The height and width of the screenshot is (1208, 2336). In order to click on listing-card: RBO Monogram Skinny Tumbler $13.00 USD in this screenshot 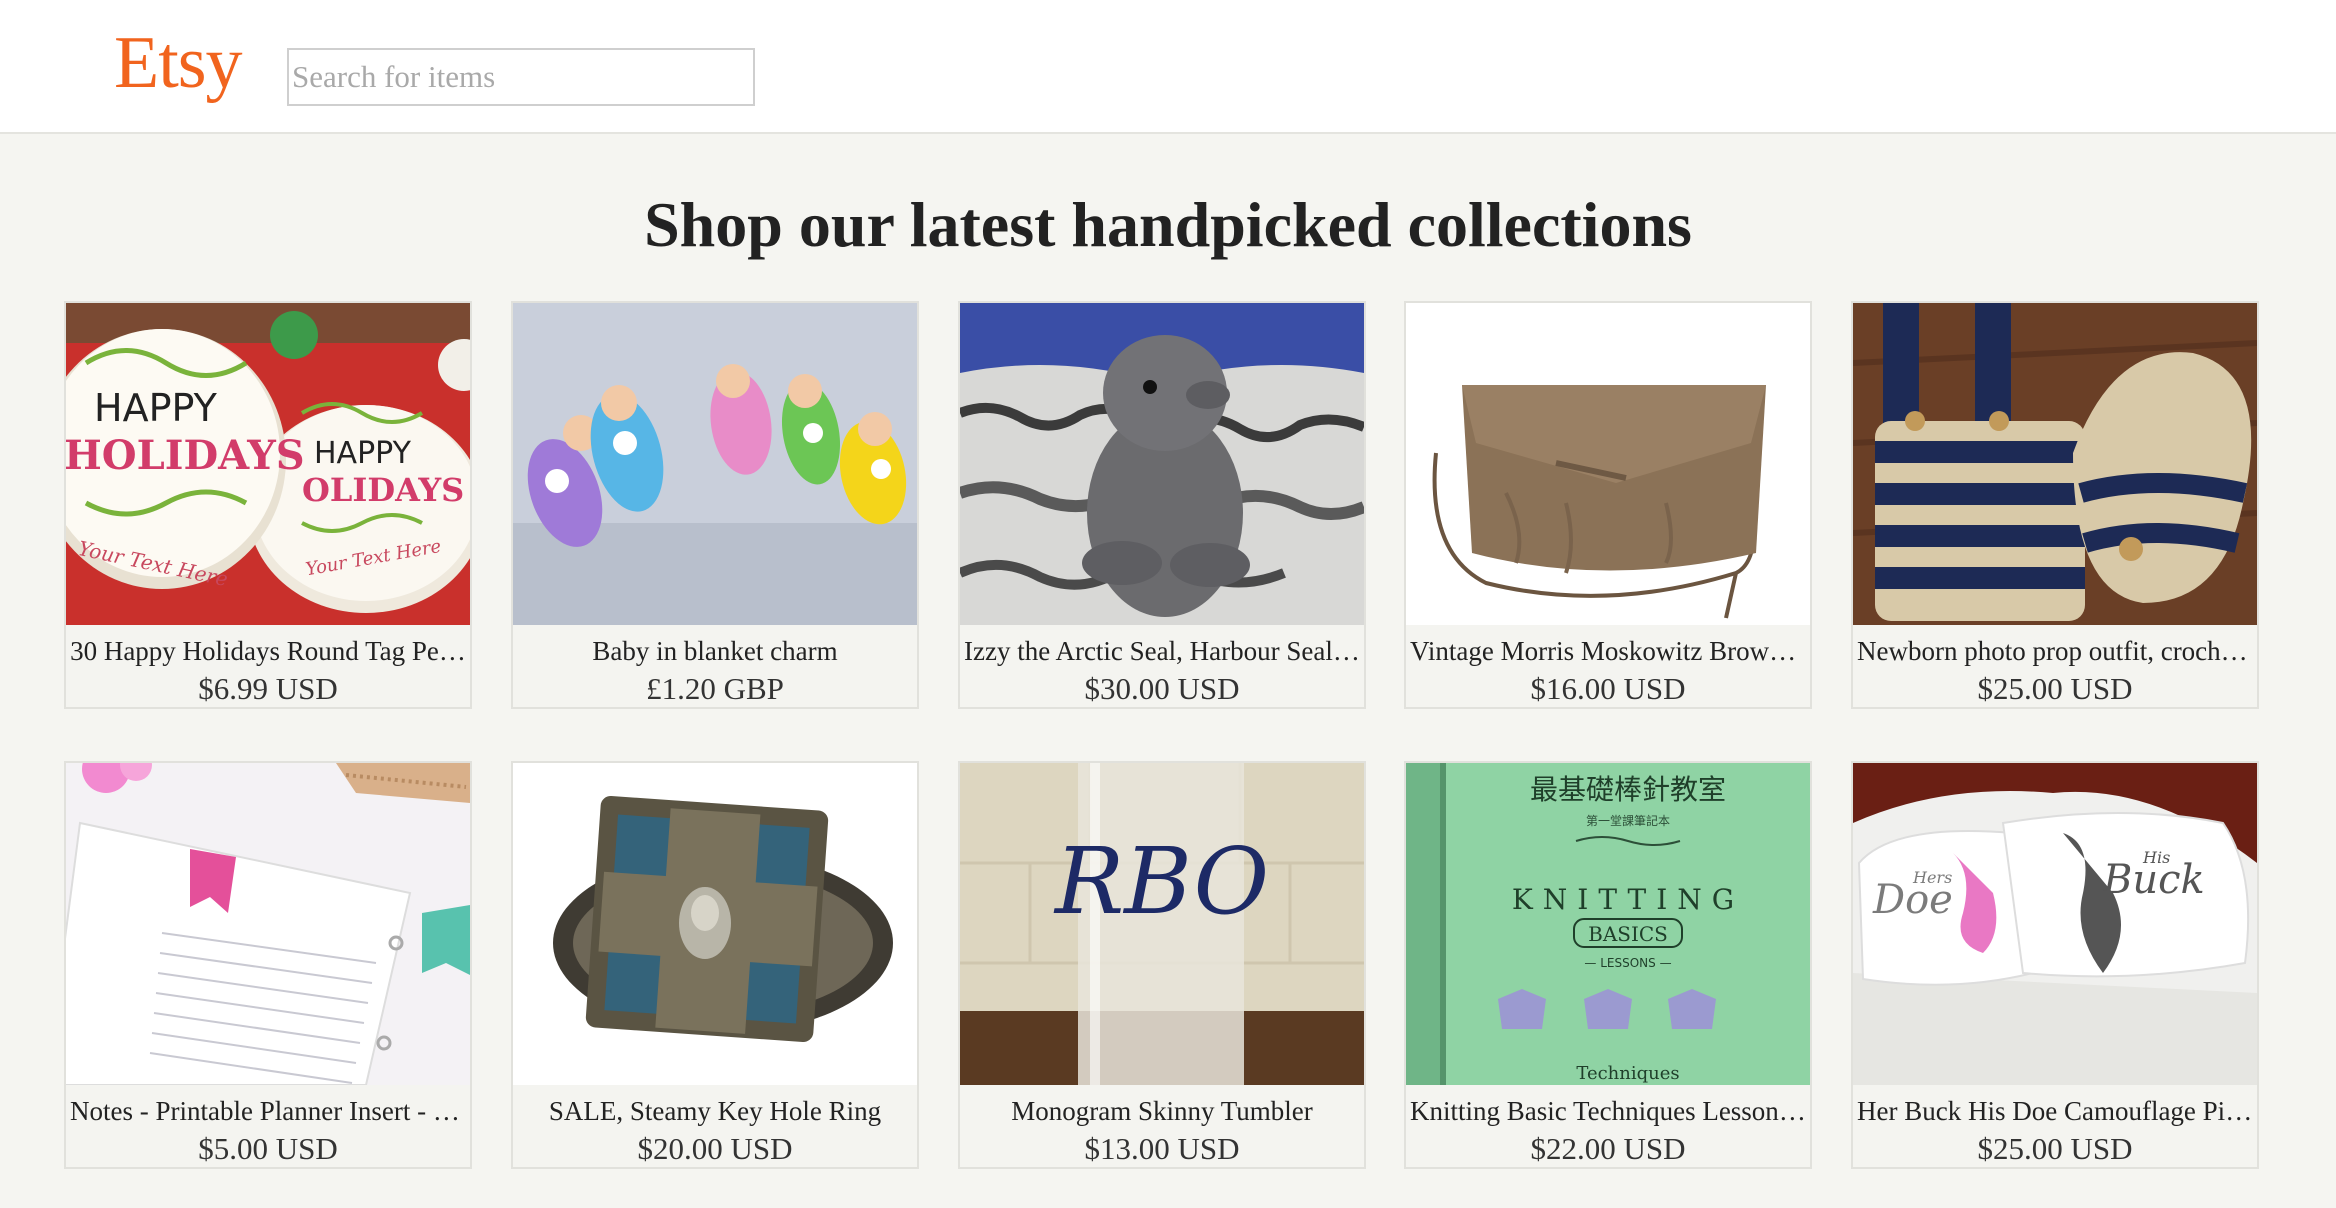, I will do `click(1162, 965)`.